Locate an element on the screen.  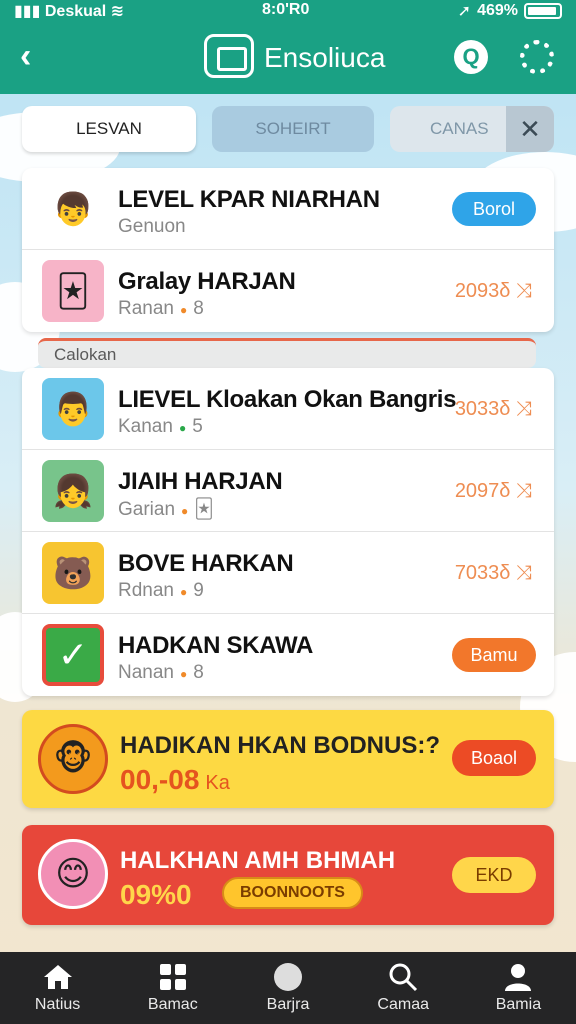
back-button: ‹ is located at coordinates (25, 56).